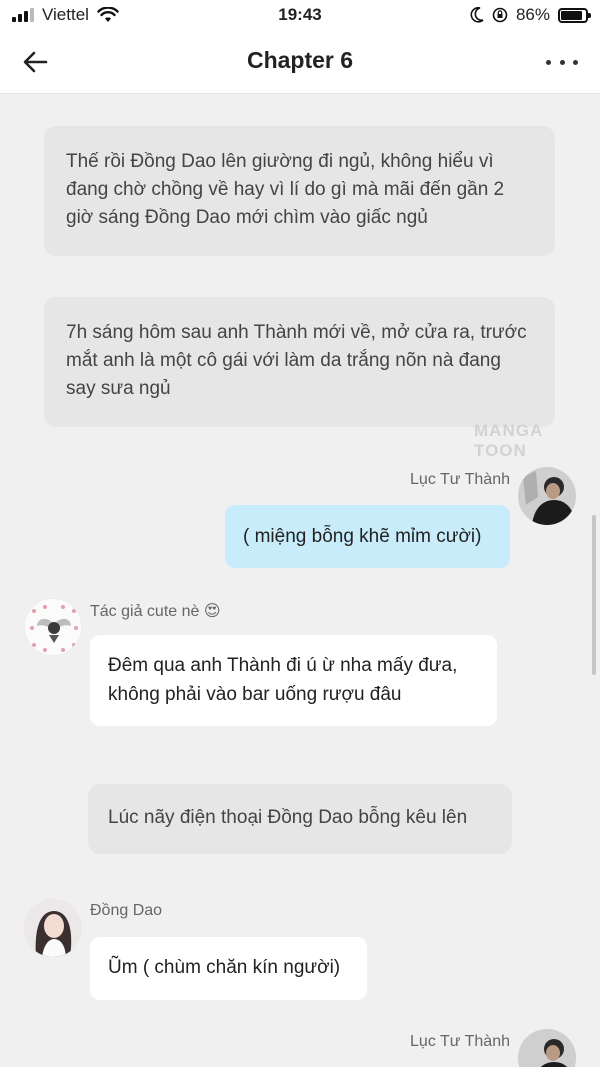 The height and width of the screenshot is (1067, 600). I want to click on nav-bar: Chapter 6, so click(300, 62).